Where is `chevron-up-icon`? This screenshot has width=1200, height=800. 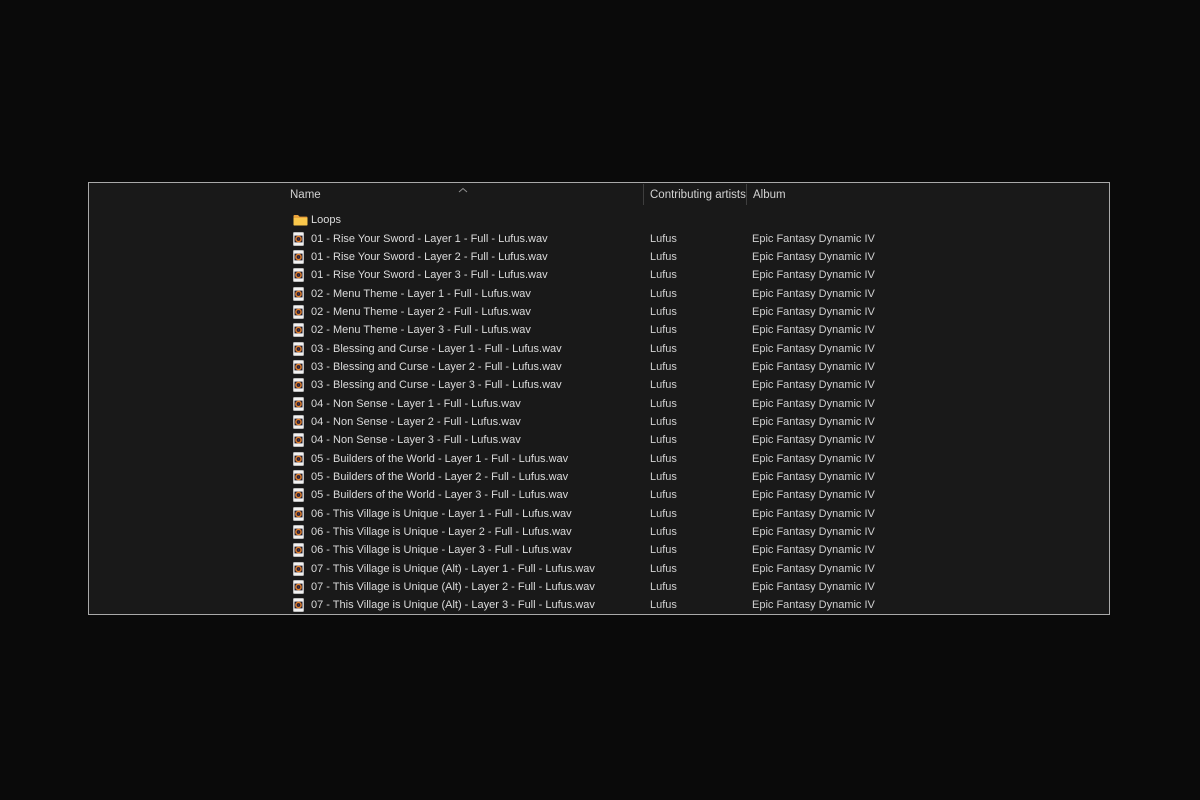 chevron-up-icon is located at coordinates (463, 188).